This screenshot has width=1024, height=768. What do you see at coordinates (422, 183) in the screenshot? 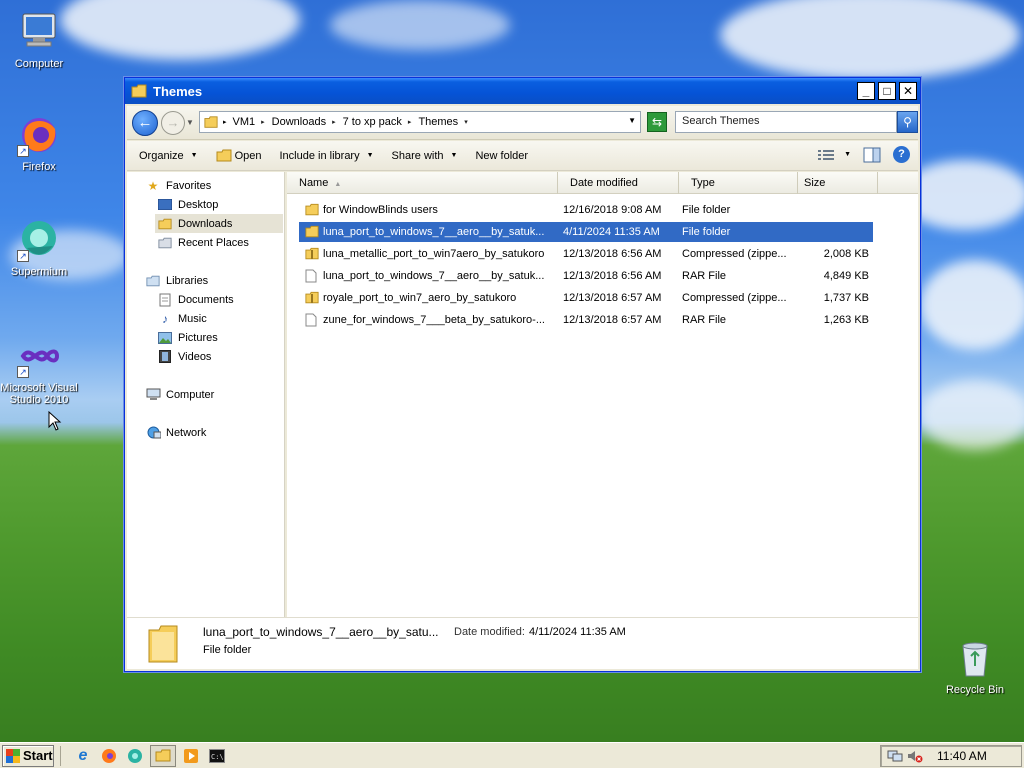
I see `column-header-name: Name ▲` at bounding box center [422, 183].